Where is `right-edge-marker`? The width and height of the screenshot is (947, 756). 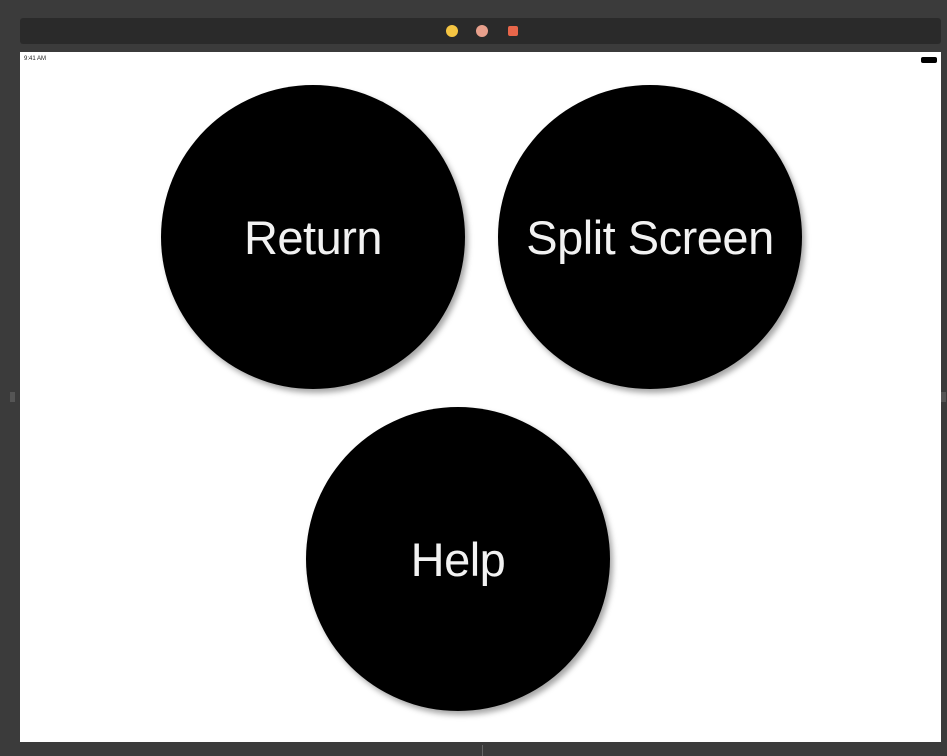
right-edge-marker is located at coordinates (943, 397).